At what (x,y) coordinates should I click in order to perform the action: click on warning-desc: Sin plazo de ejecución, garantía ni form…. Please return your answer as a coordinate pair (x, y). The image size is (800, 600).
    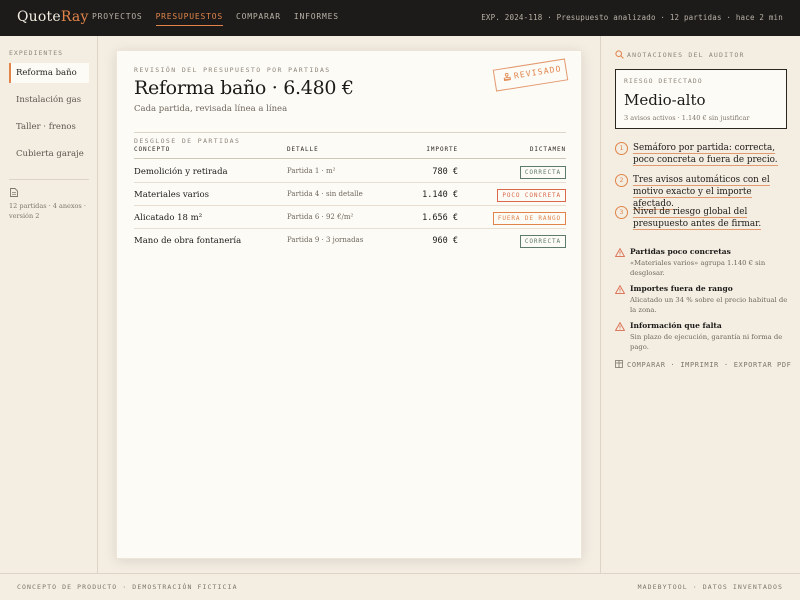
    Looking at the image, I should click on (706, 342).